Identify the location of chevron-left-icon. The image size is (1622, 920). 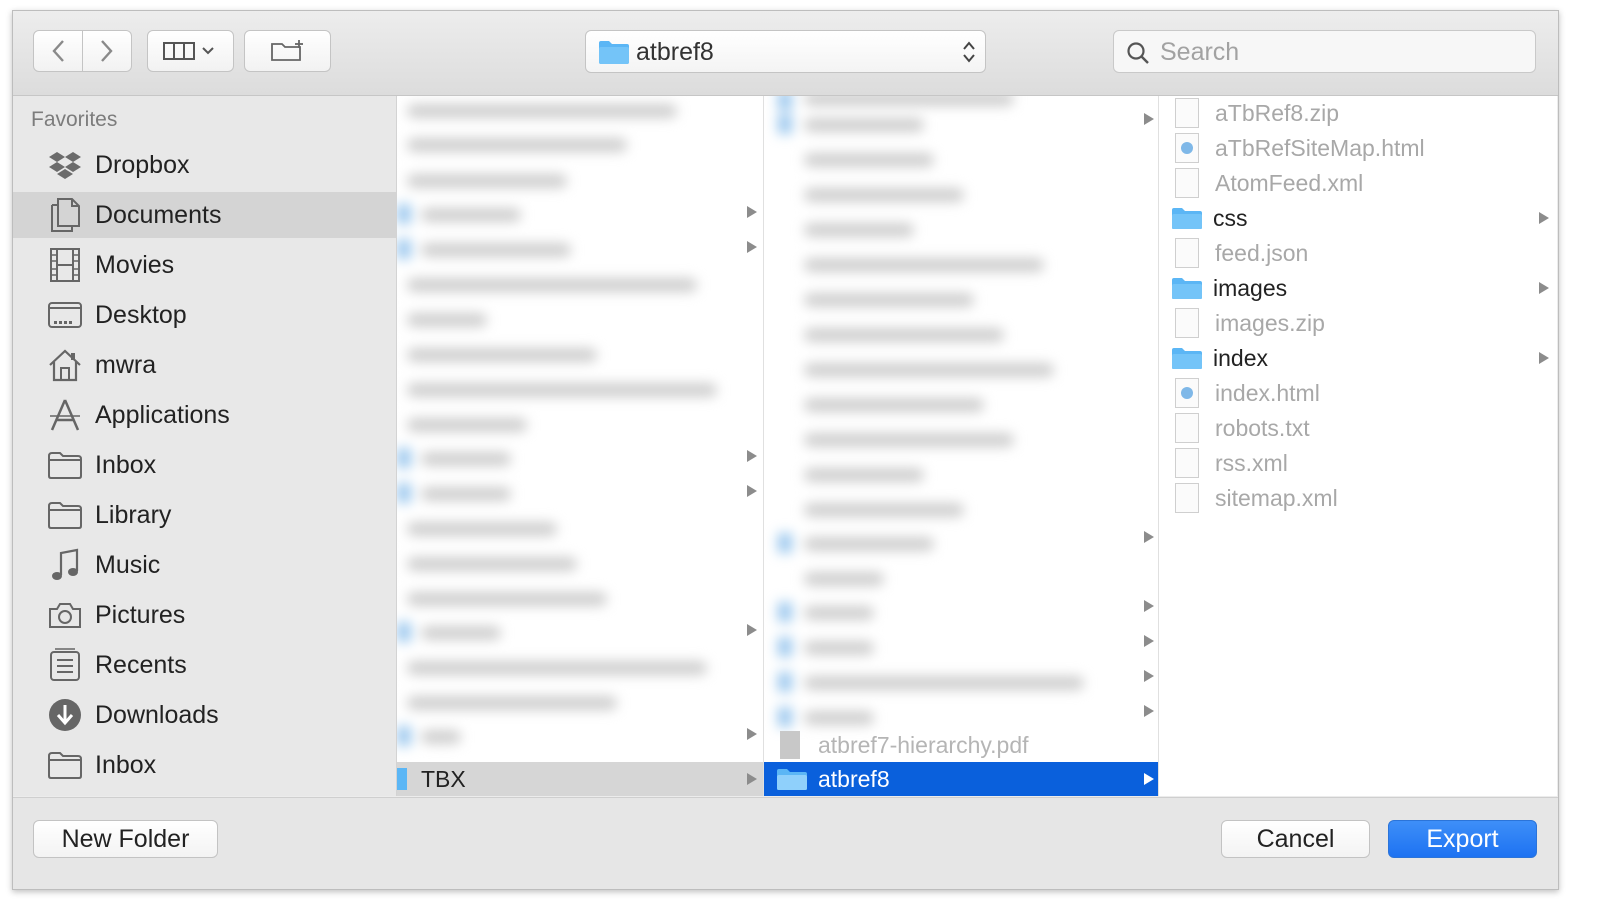
(58, 51).